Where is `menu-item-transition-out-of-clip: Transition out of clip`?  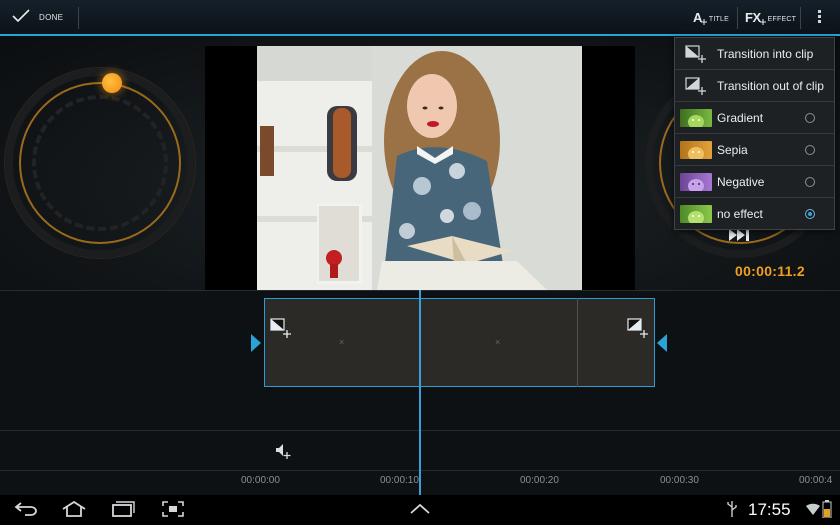
menu-item-transition-out-of-clip: Transition out of clip is located at coordinates (754, 86).